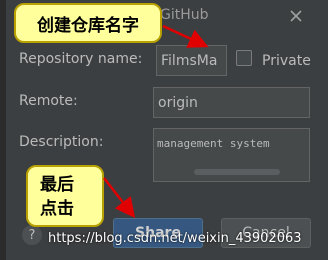  I want to click on arrow-to-repository-field, so click(185, 36).